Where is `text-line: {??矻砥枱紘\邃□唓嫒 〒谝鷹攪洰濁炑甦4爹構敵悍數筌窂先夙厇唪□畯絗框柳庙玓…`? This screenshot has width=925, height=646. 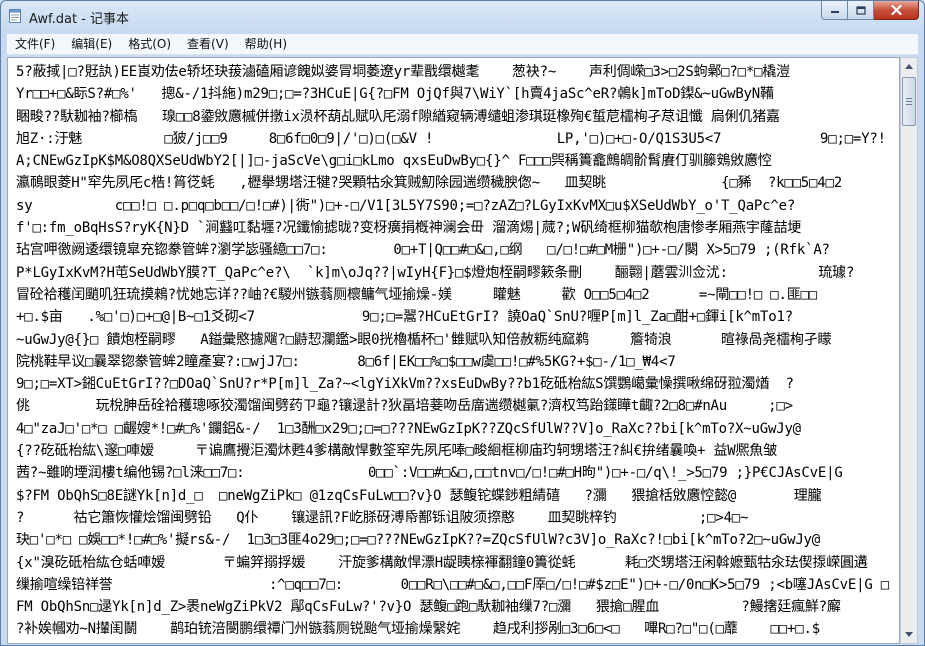 text-line: {??矻砥枱紘\邃□唓嫒 〒谝鷹攪洰濁炑甦4爹構敵悍數筌窂先夙厇唪□畯絗框柳庙玓… is located at coordinates (456, 451).